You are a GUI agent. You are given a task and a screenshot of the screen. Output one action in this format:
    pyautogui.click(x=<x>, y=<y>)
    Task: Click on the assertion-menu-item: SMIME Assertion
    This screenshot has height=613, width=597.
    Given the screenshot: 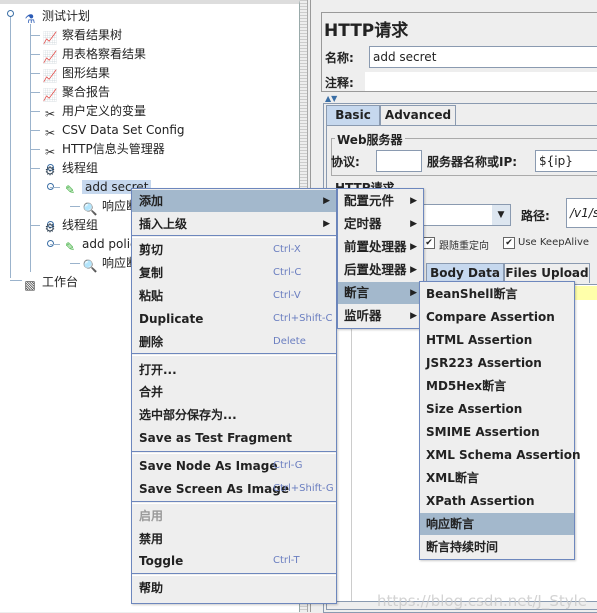 What is the action you would take?
    pyautogui.click(x=497, y=432)
    